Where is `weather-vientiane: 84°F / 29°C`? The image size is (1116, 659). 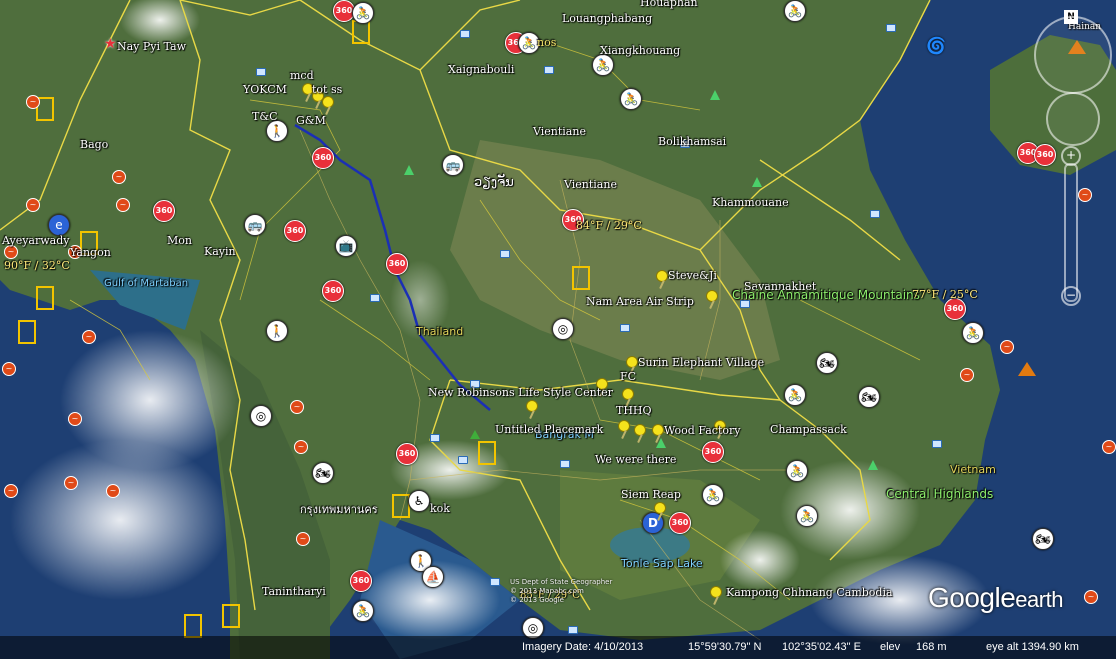
weather-vientiane: 84°F / 29°C is located at coordinates (609, 225).